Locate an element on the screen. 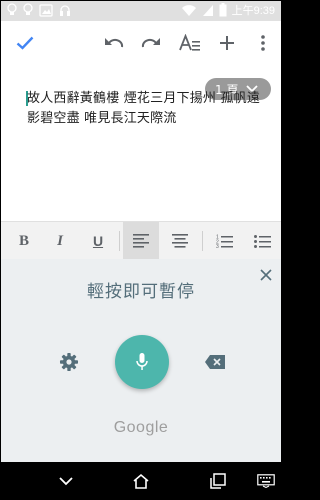  italic-button: I is located at coordinates (60, 241).